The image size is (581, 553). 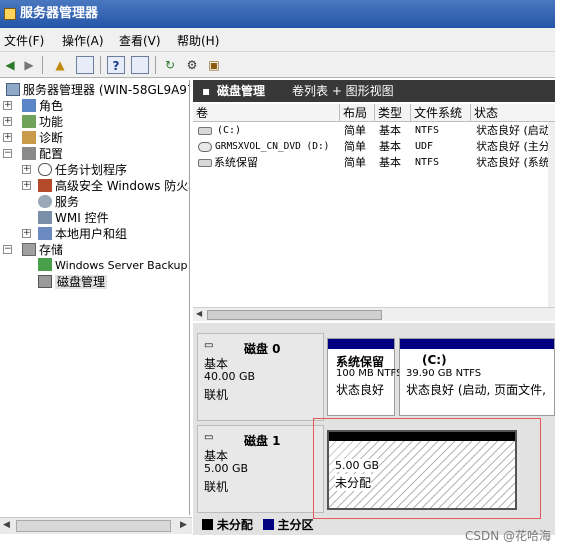 I want to click on menu-help: 帮助(H), so click(x=198, y=40).